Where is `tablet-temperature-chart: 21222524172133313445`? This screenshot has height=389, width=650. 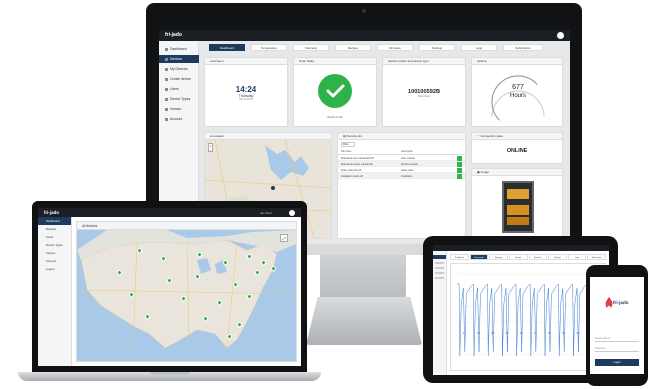 tablet-temperature-chart: 21222524172133313445 is located at coordinates (529, 315).